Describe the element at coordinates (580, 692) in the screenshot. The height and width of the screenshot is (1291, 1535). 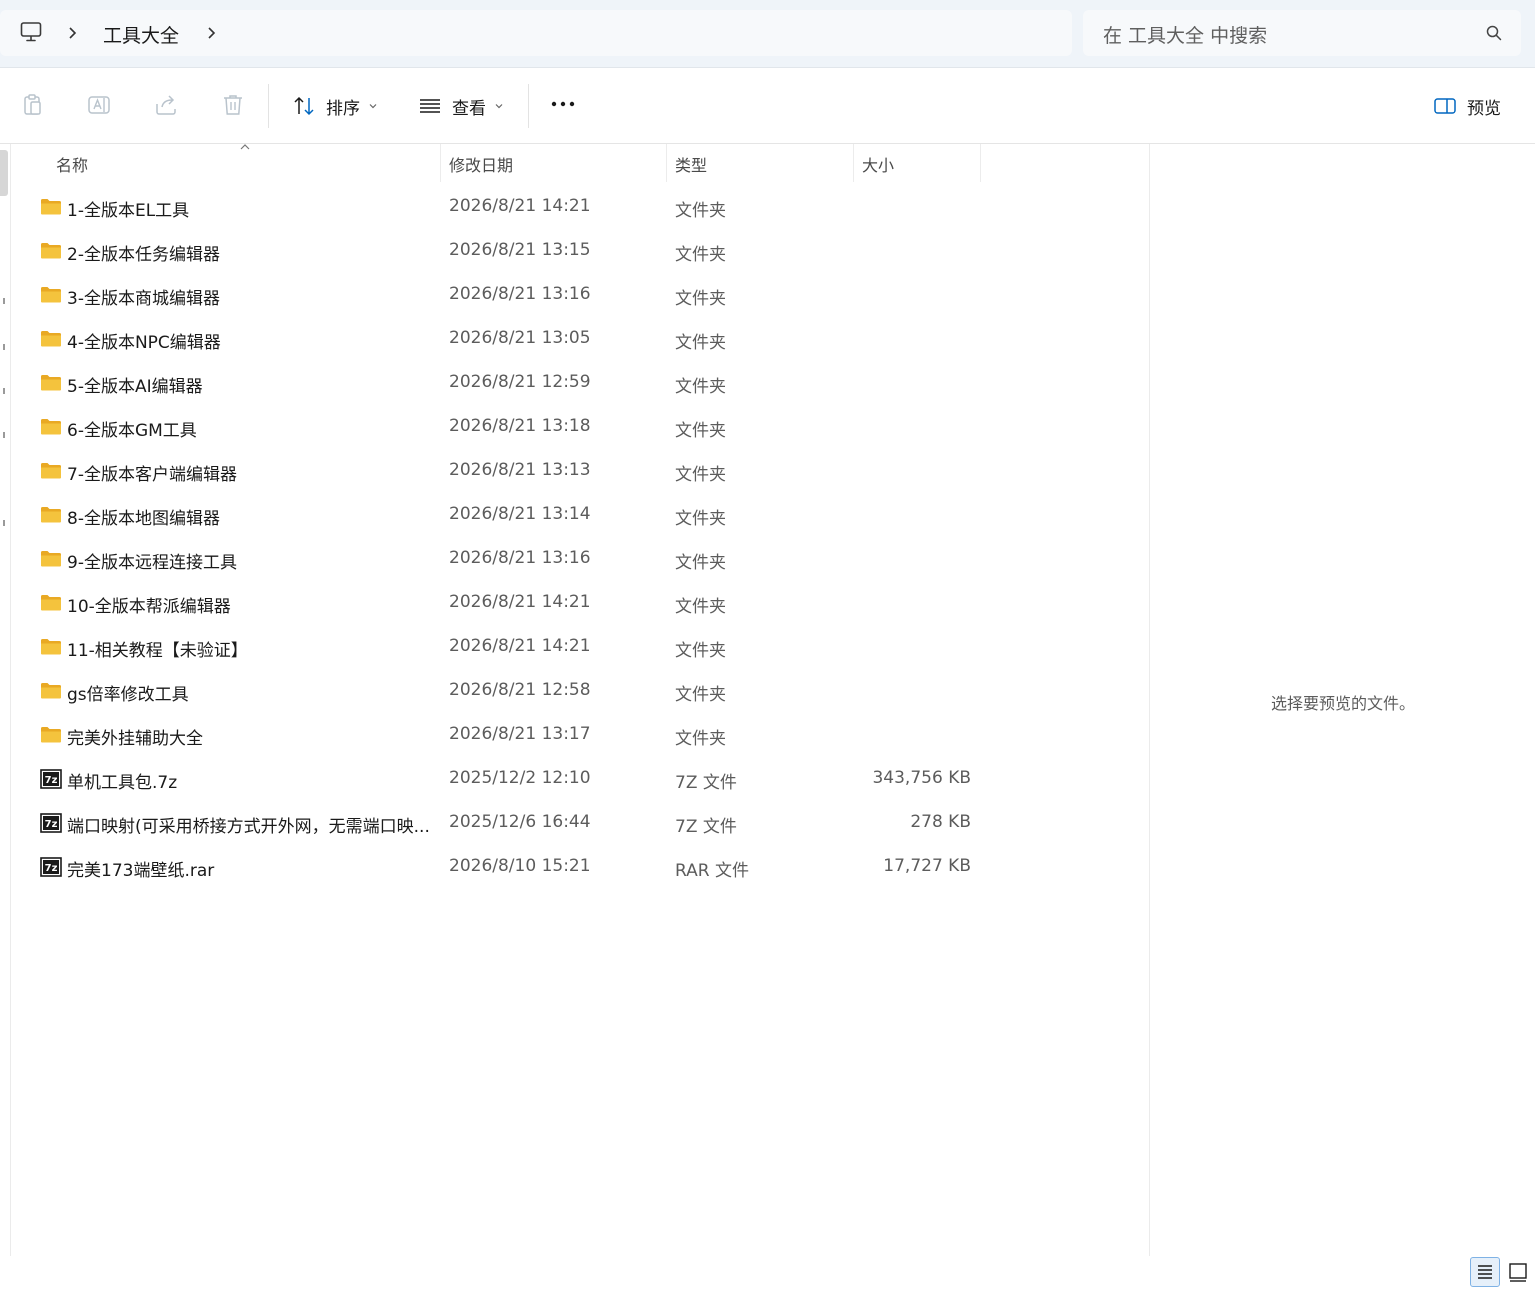
I see `file-row: gs倍率修改工具 2026/8/21 12:58 文件夹` at that location.